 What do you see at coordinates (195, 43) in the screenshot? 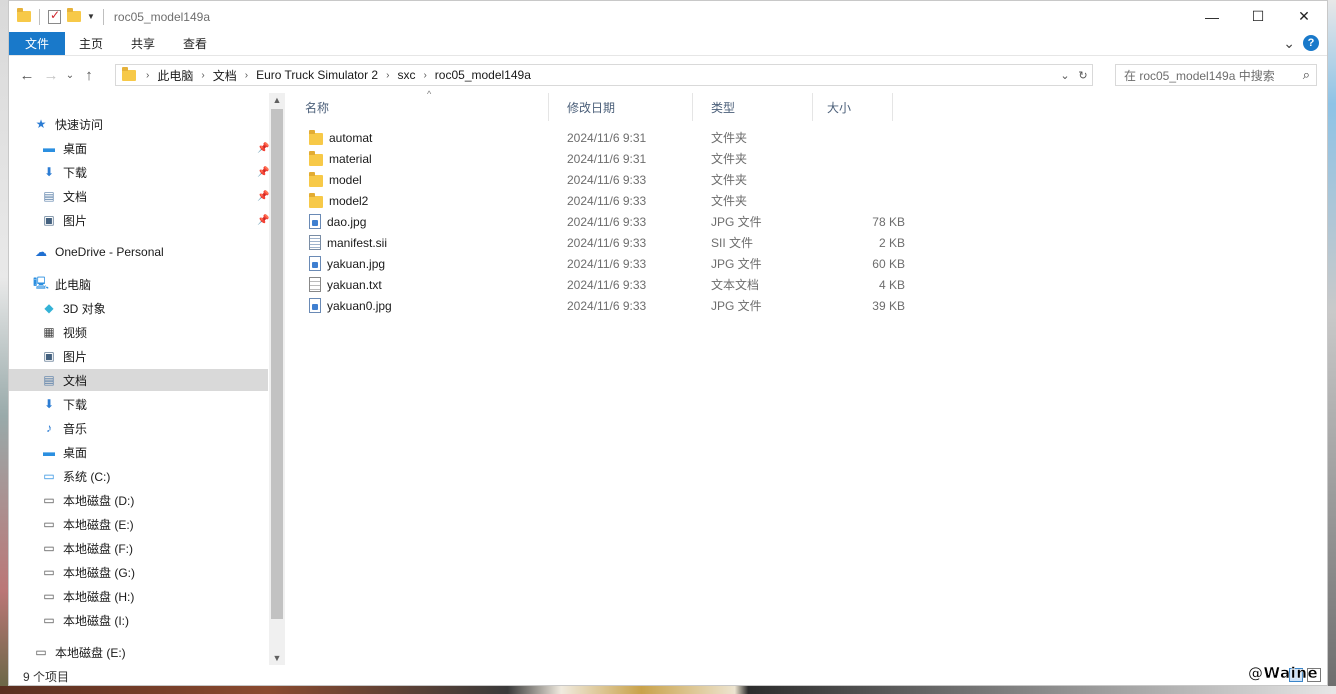
I see `tab-view: 查看` at bounding box center [195, 43].